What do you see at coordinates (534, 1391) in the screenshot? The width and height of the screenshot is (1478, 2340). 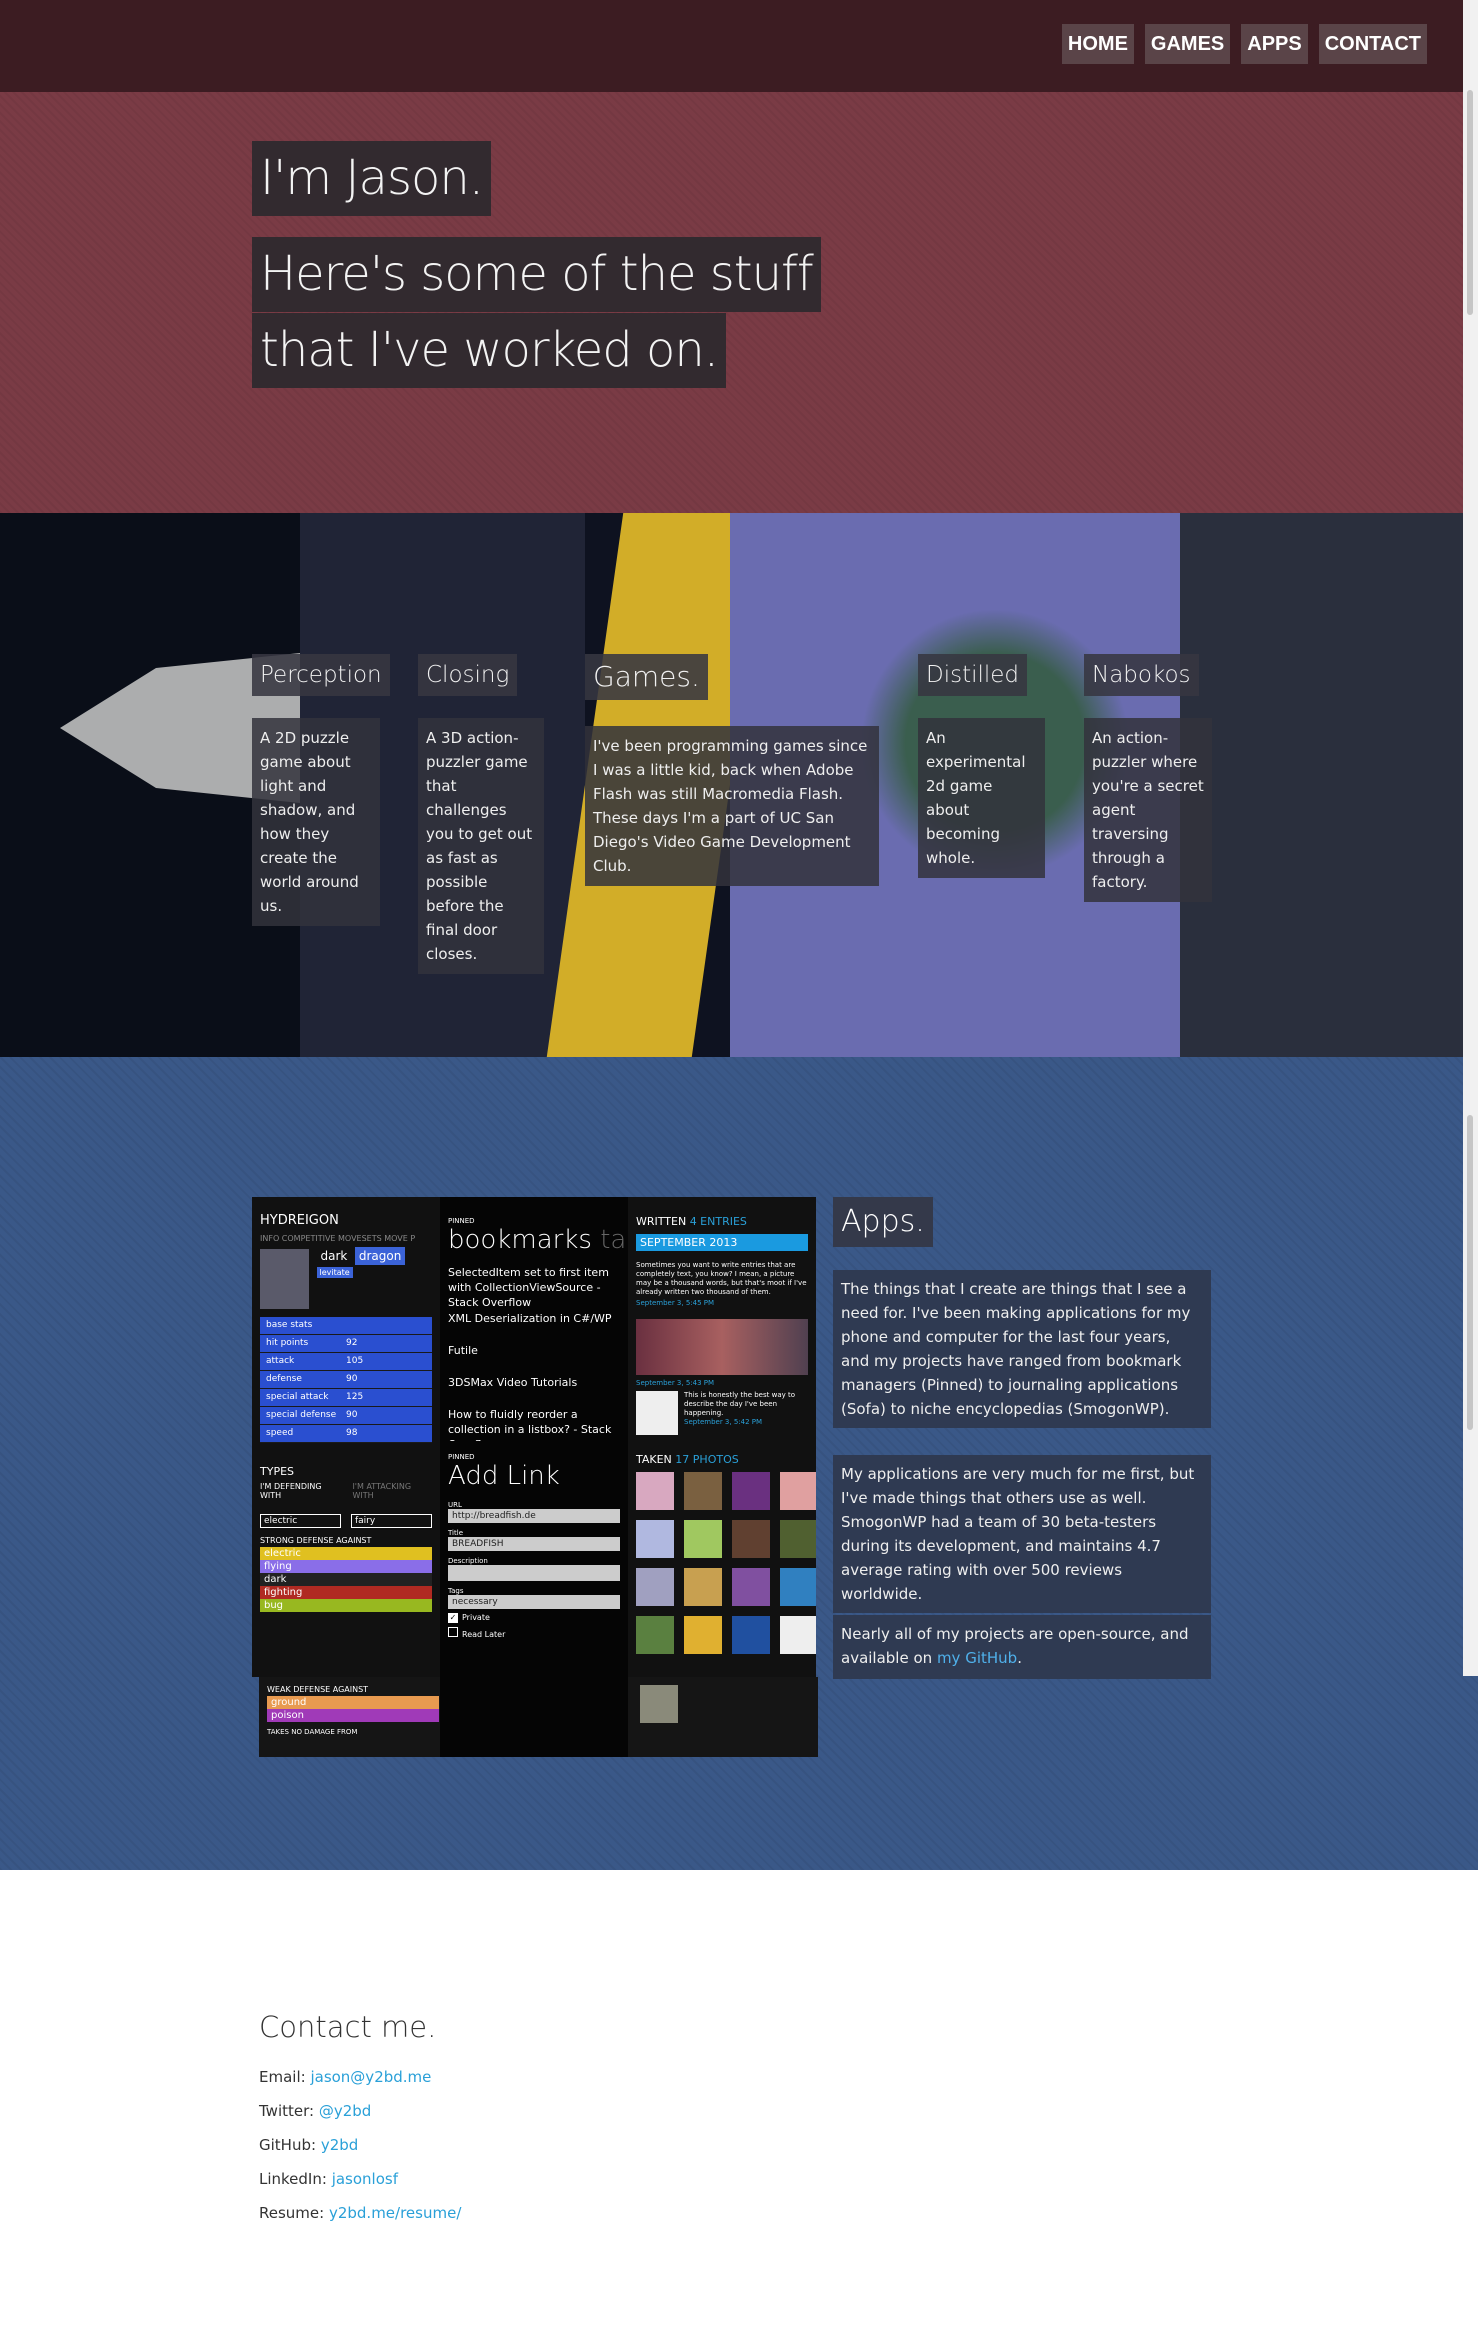 I see `bookmark-item: 3DSMax Video Tutorials` at bounding box center [534, 1391].